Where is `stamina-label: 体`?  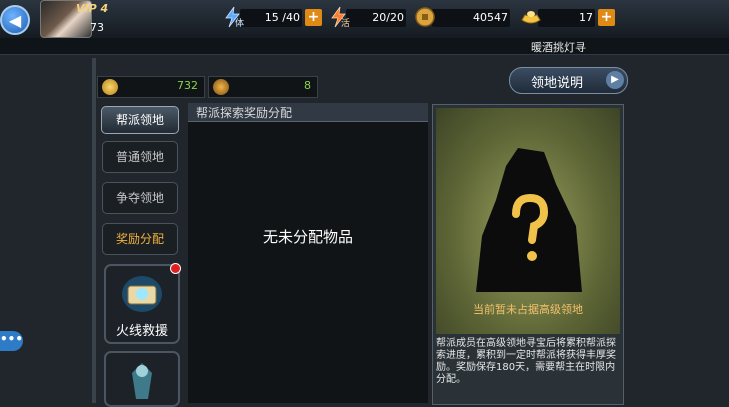 stamina-label: 体 is located at coordinates (240, 24).